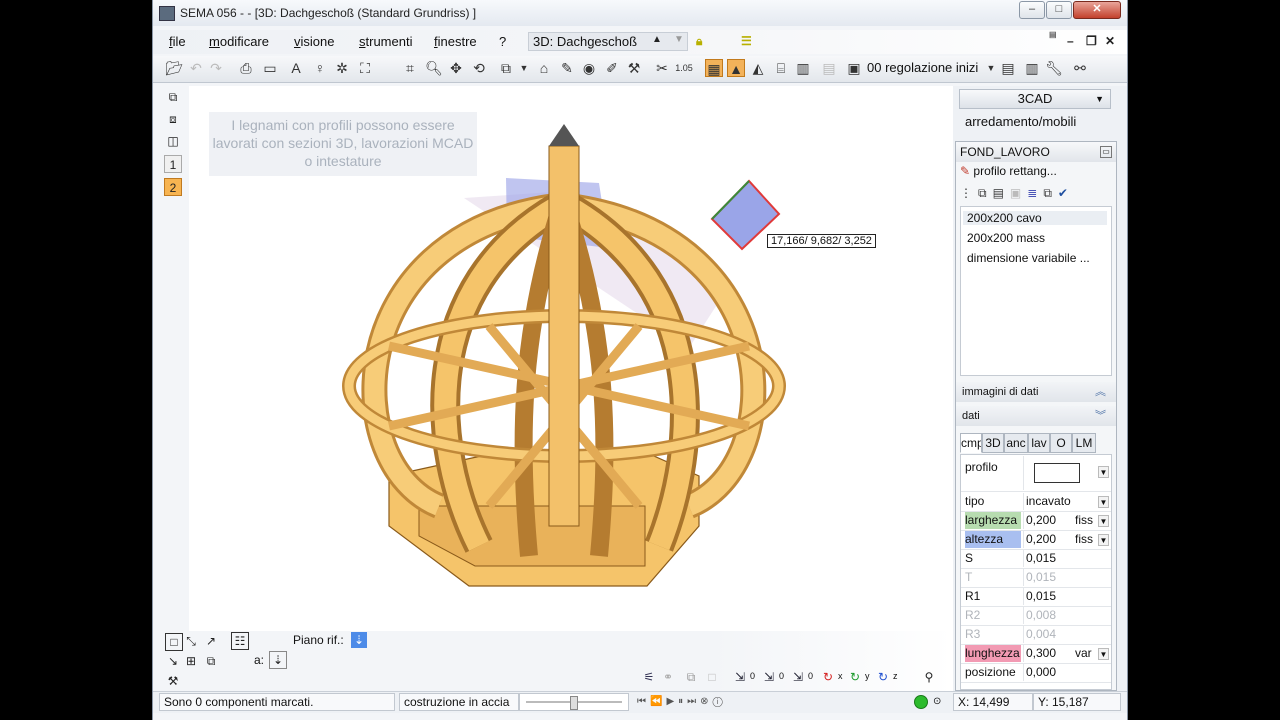 This screenshot has height=720, width=1280. I want to click on menu-strumenti: strumenti, so click(385, 41).